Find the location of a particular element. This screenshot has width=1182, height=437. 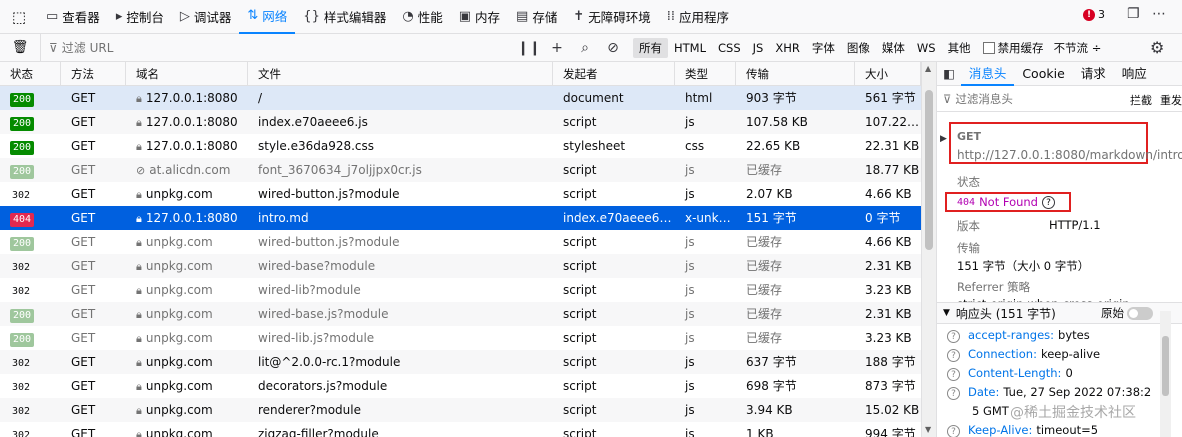

type-filter-font: 字体 is located at coordinates (823, 48).